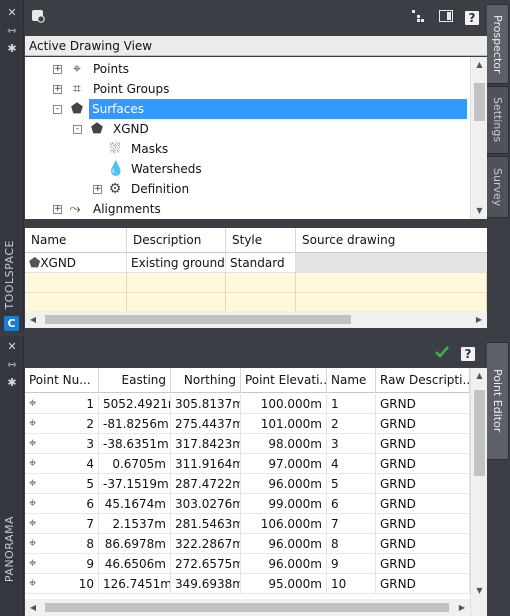 This screenshot has height=616, width=510. I want to click on cell-elevation: 97.000m, so click(284, 464).